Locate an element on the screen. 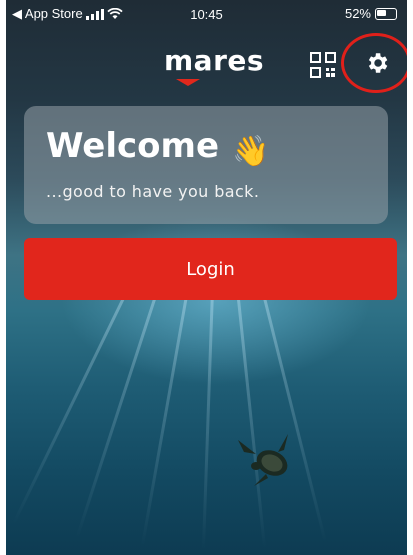 The image size is (413, 555). status-bar: ◀ App Store 10:45 52% is located at coordinates (206, 14).